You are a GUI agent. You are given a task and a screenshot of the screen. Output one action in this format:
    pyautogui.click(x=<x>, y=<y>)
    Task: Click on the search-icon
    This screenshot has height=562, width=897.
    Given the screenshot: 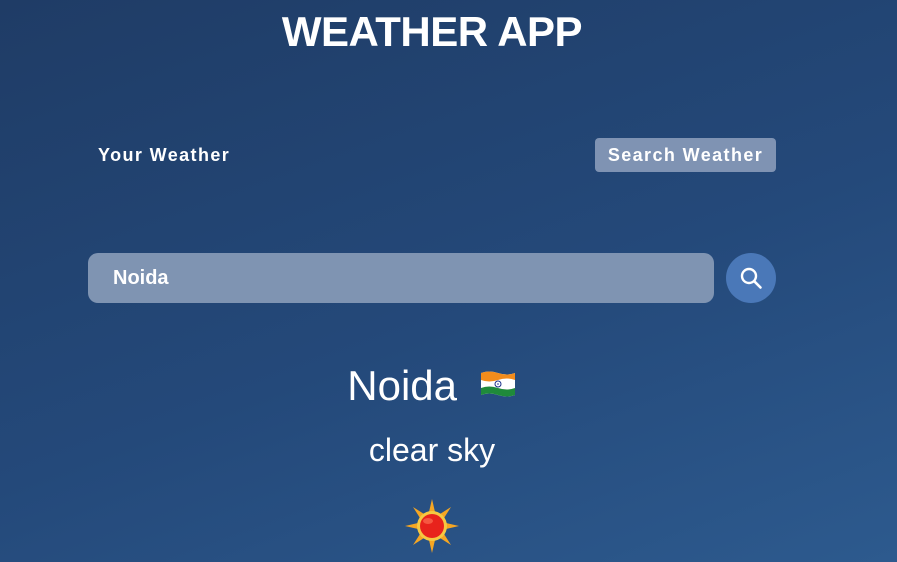 What is the action you would take?
    pyautogui.click(x=751, y=278)
    